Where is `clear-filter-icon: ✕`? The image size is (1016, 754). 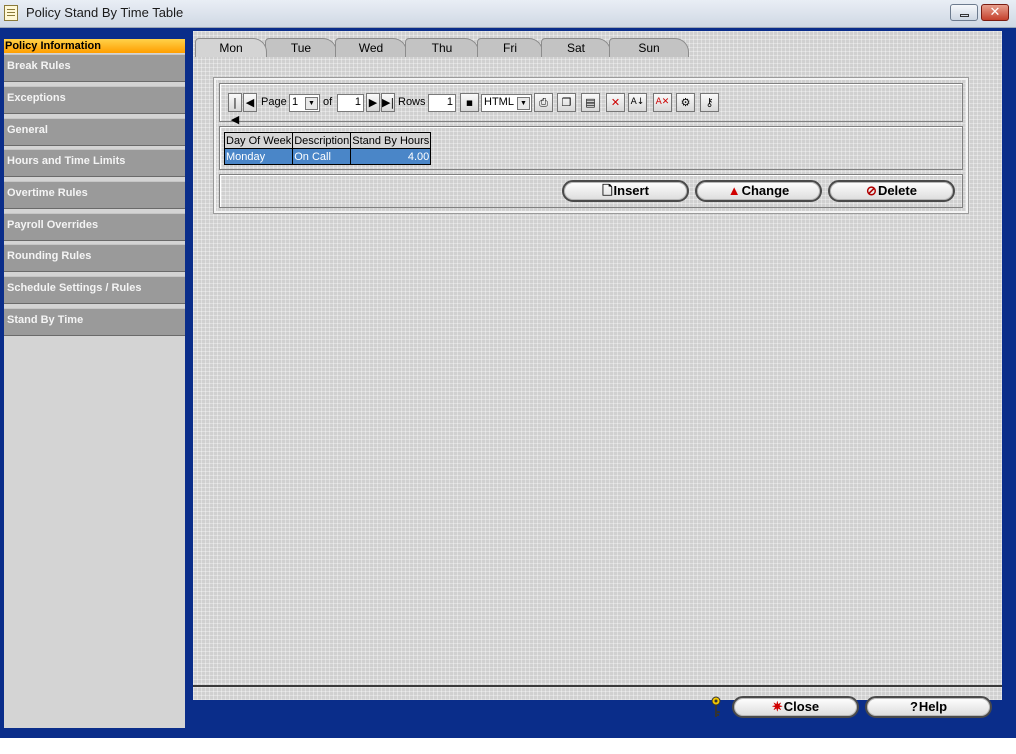
clear-filter-icon: ✕ is located at coordinates (615, 102).